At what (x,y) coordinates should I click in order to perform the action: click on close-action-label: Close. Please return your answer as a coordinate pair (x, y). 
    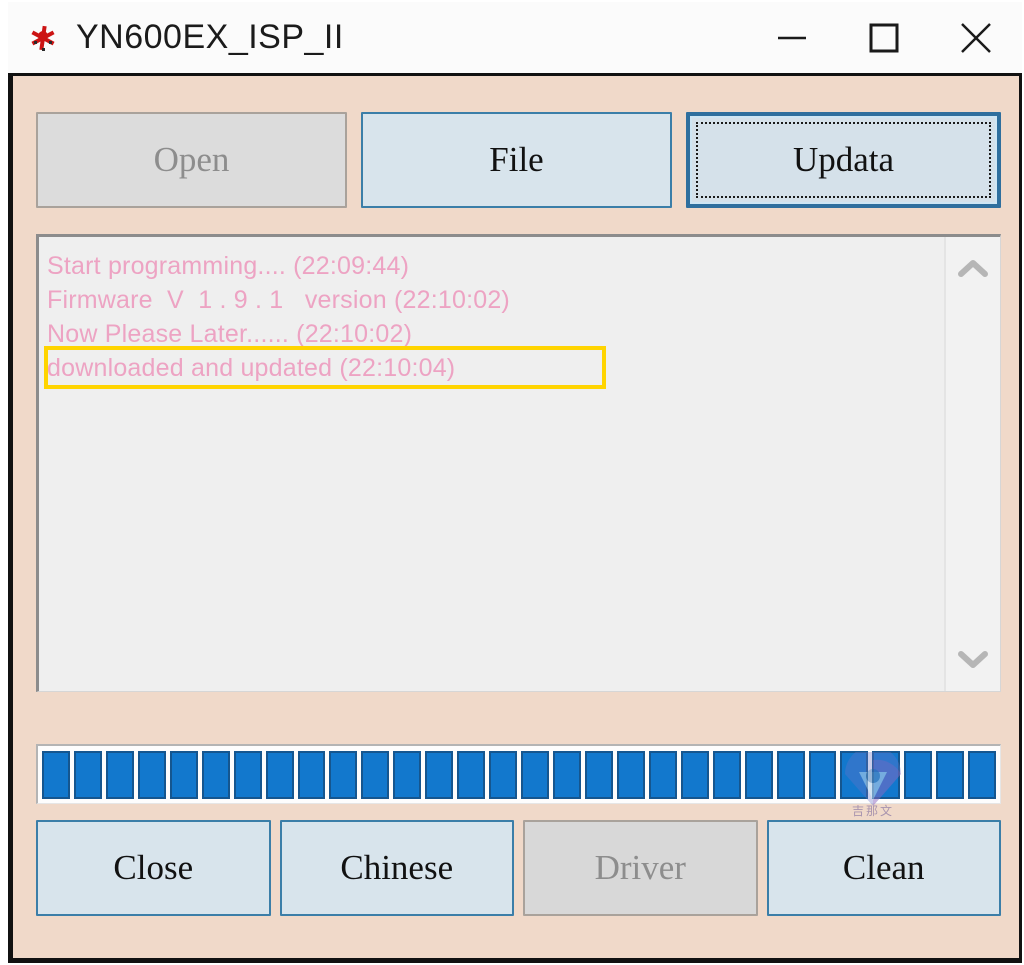
    Looking at the image, I should click on (153, 867).